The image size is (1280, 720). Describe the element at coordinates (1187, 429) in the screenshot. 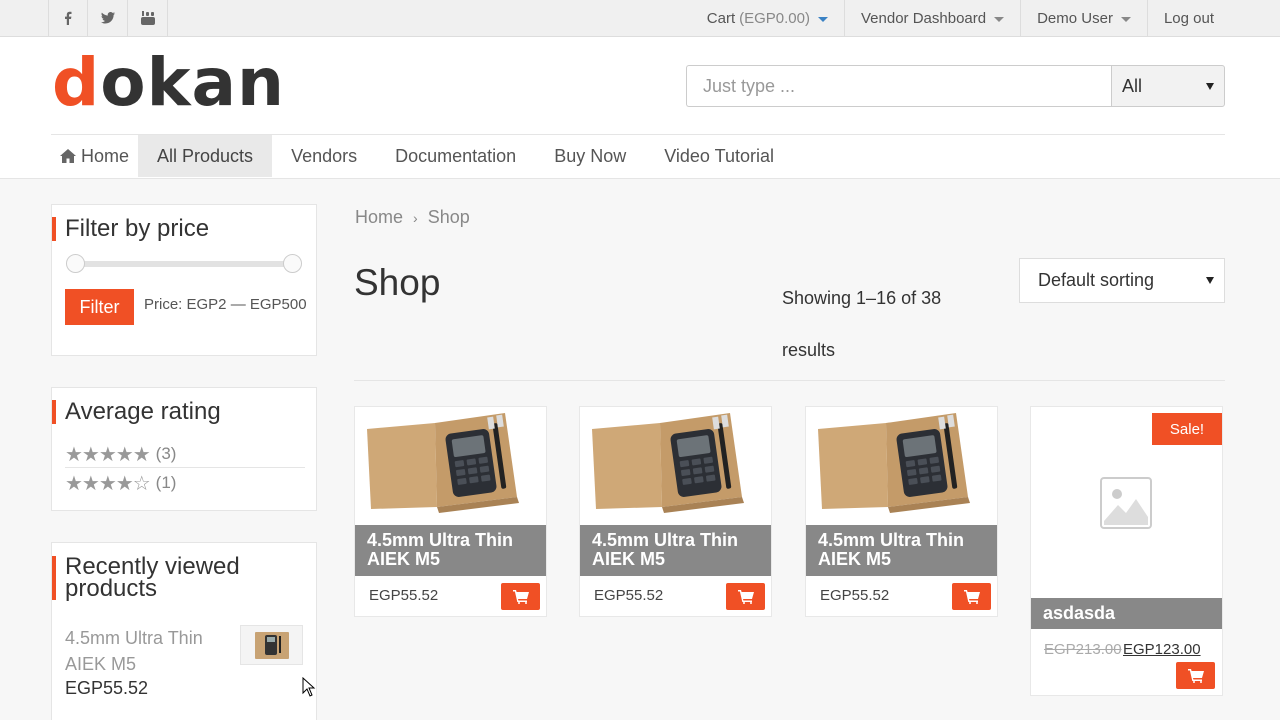

I see `sale-badge: Sale!` at that location.